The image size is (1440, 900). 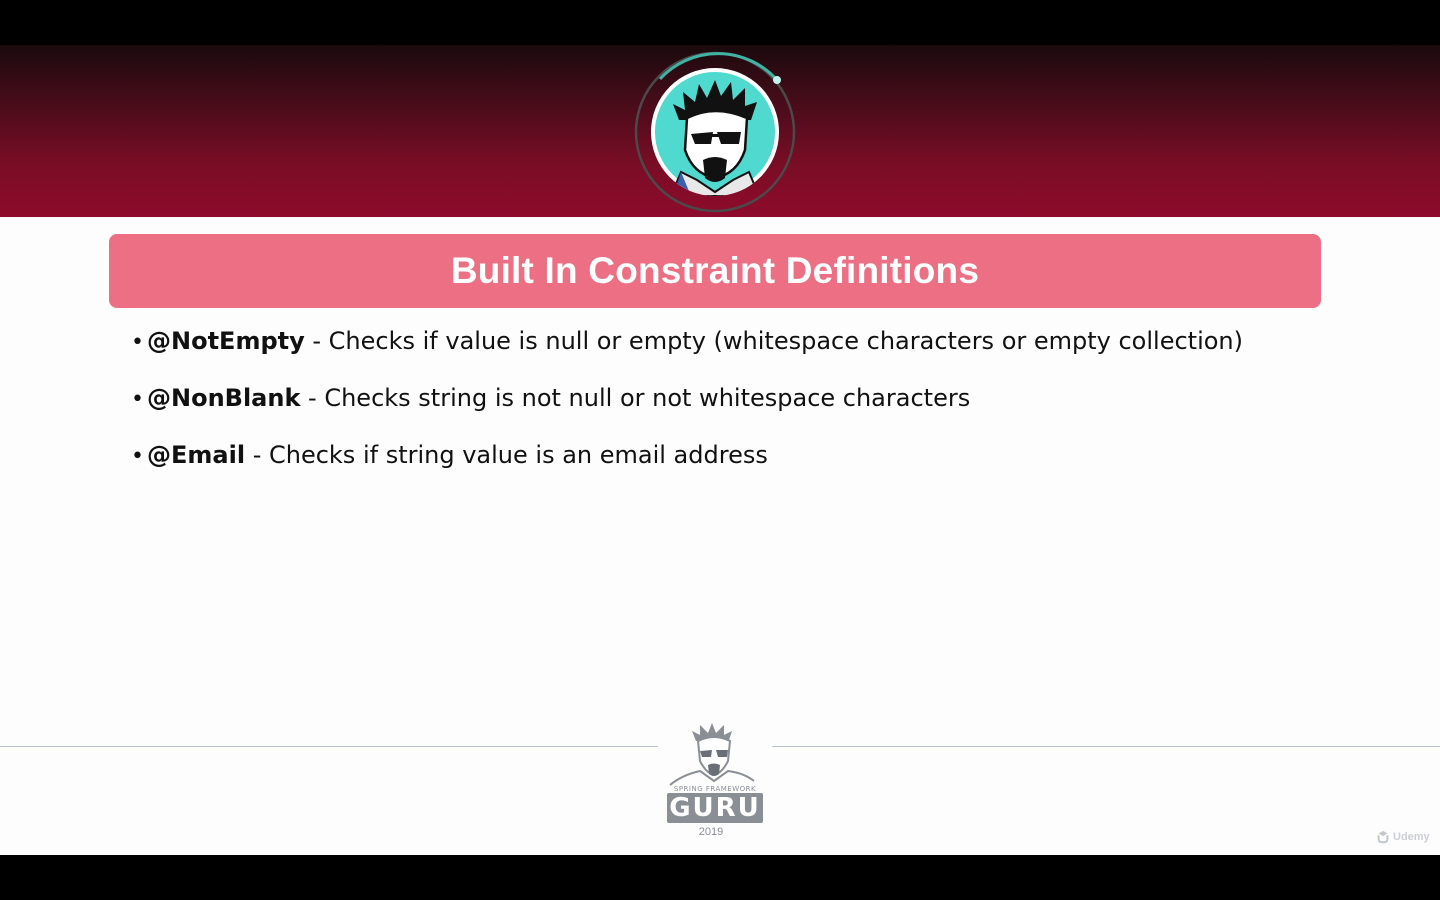 I want to click on udemy-watermark: Udemy, so click(x=1403, y=837).